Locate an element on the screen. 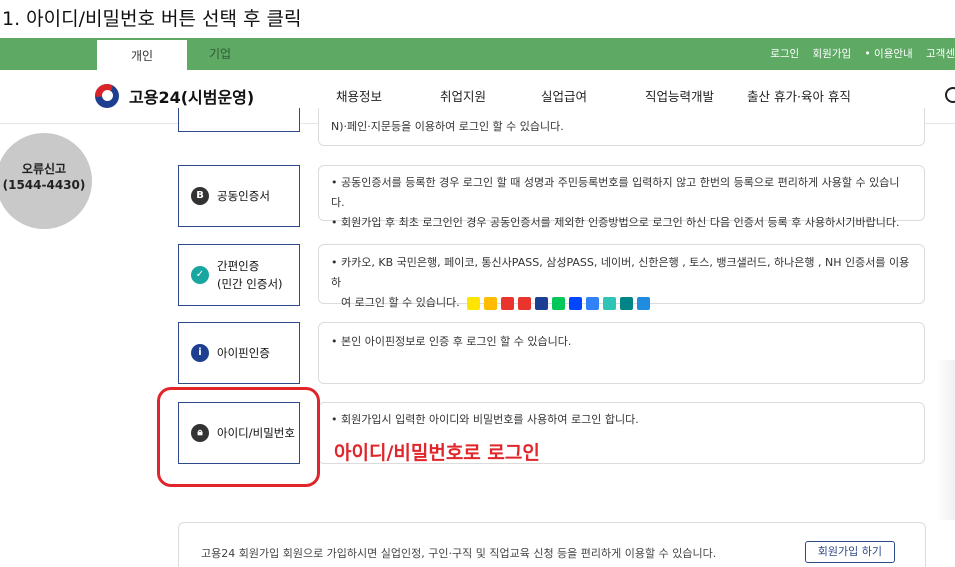 This screenshot has height=567, width=955. top-utility-bar: 개인 기업 로그인 회원가입 • 이용안내 고객센 is located at coordinates (477, 54).